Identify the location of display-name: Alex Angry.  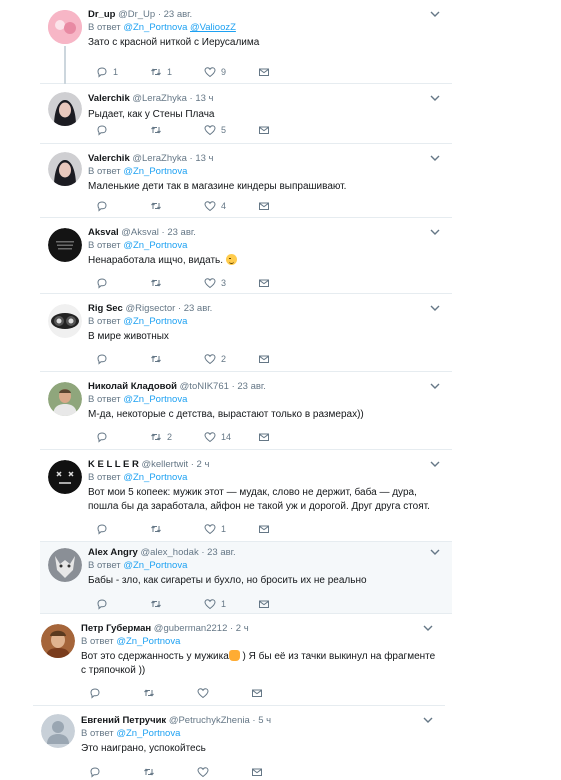
(113, 552).